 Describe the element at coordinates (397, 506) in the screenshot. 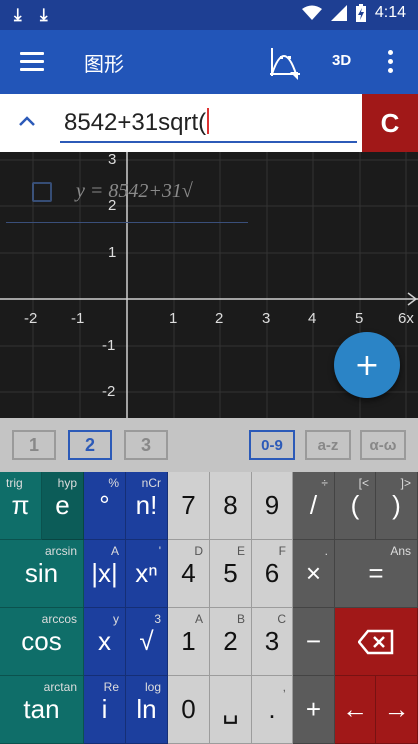

I see `key-close-paren: ]>)` at that location.